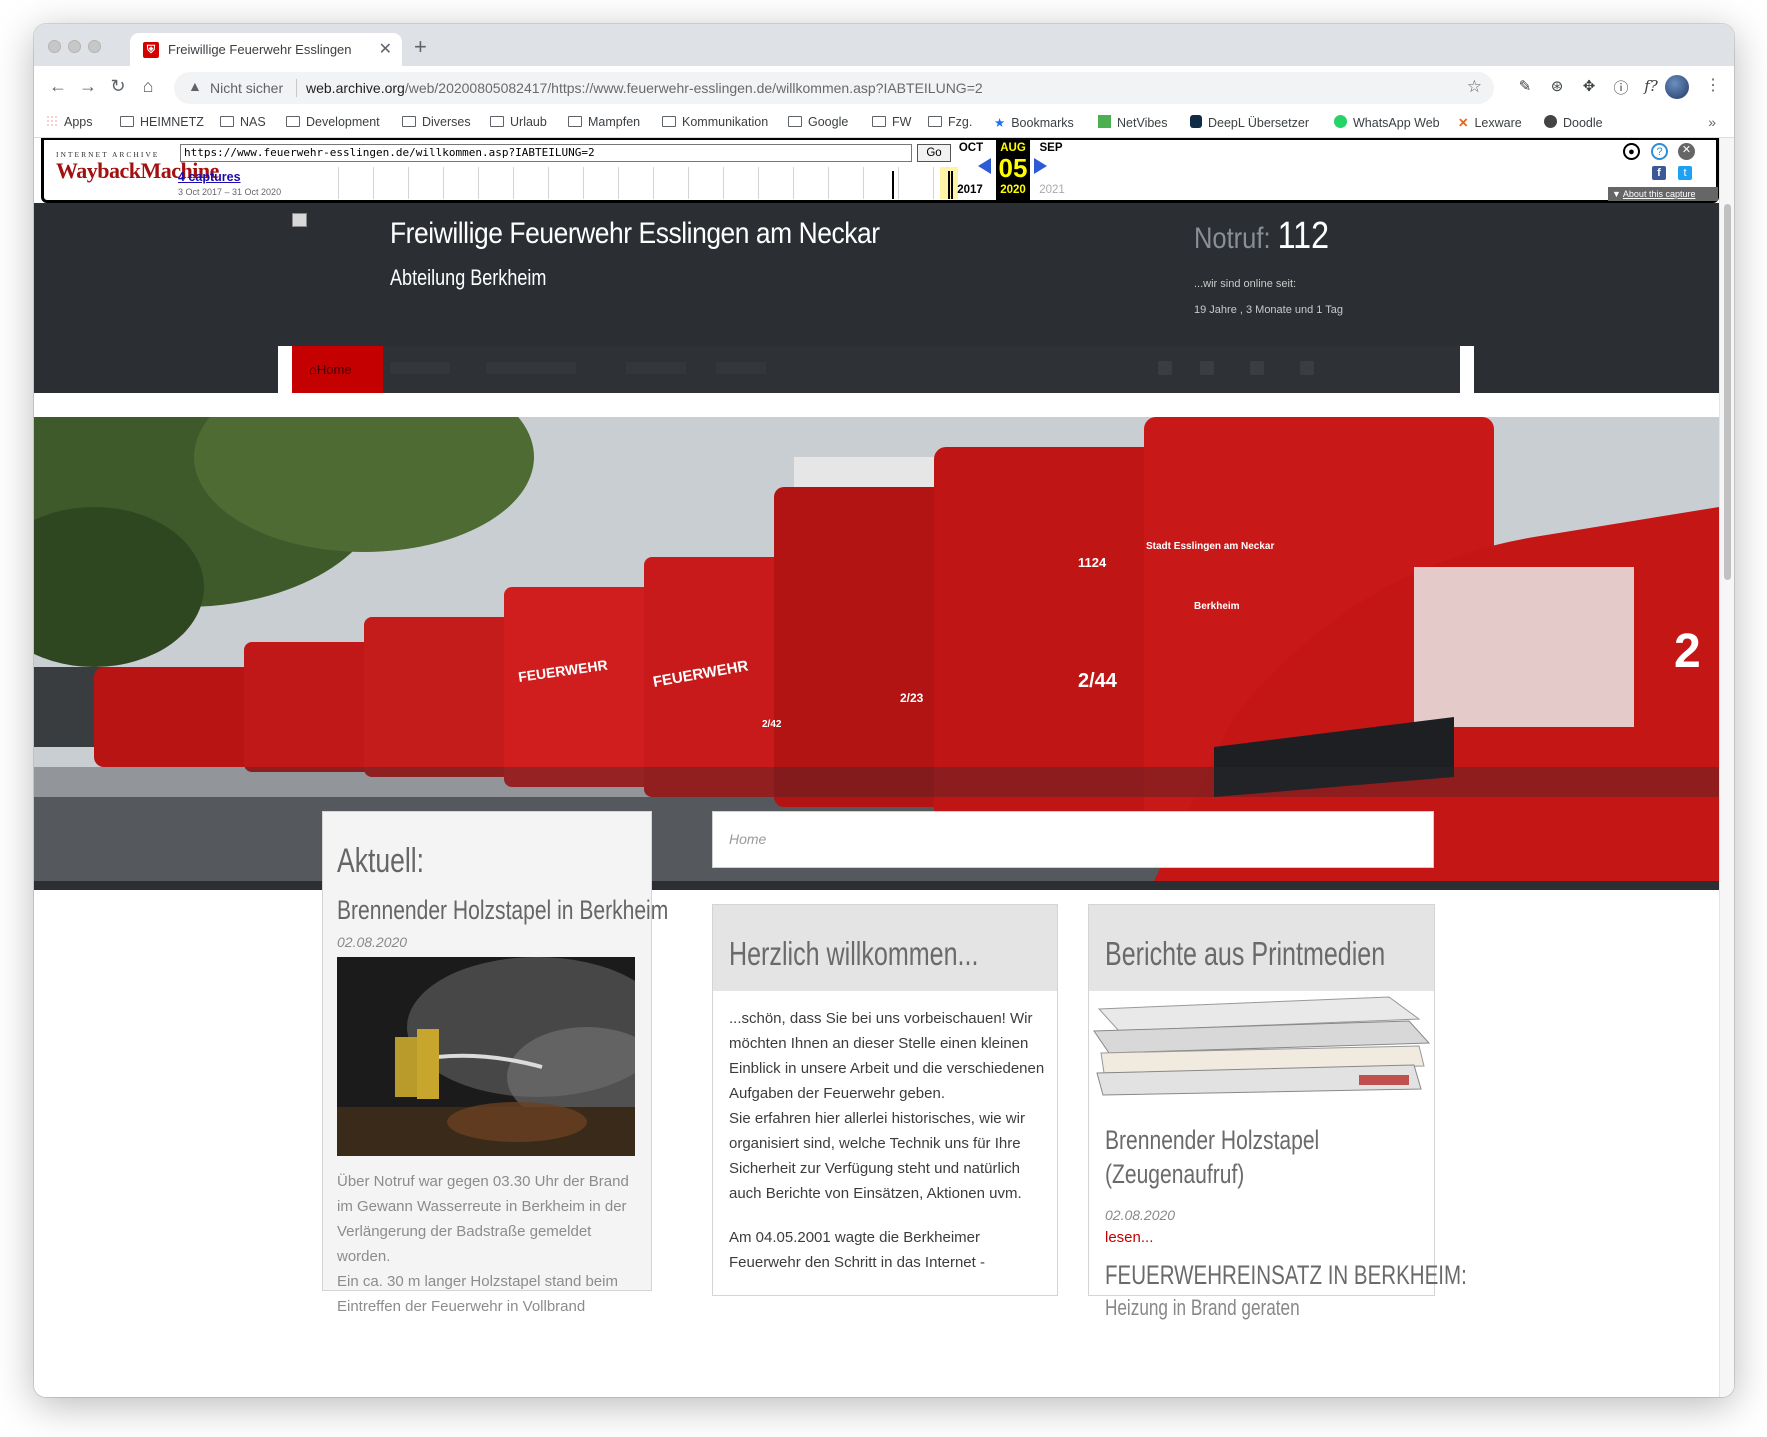  I want to click on bookmark-doodle: Doodle, so click(1573, 122).